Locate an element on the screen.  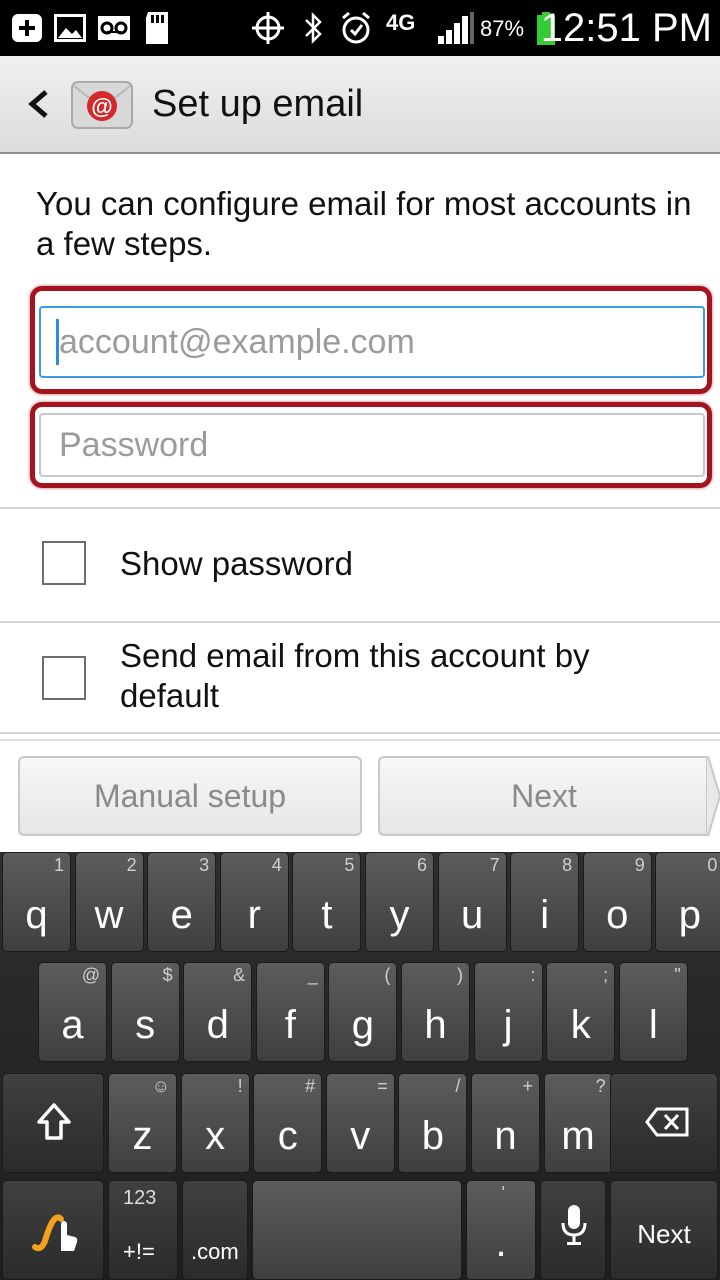
show-password-label: Show password is located at coordinates (236, 564).